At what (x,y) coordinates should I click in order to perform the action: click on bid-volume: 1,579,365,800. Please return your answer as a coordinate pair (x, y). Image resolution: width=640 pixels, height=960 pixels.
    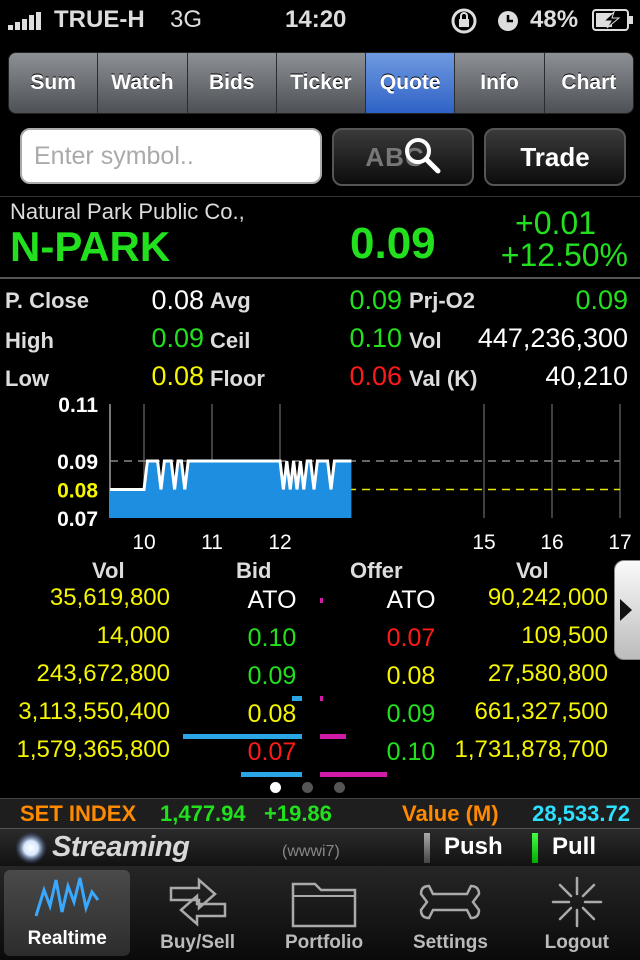
    Looking at the image, I should click on (93, 749).